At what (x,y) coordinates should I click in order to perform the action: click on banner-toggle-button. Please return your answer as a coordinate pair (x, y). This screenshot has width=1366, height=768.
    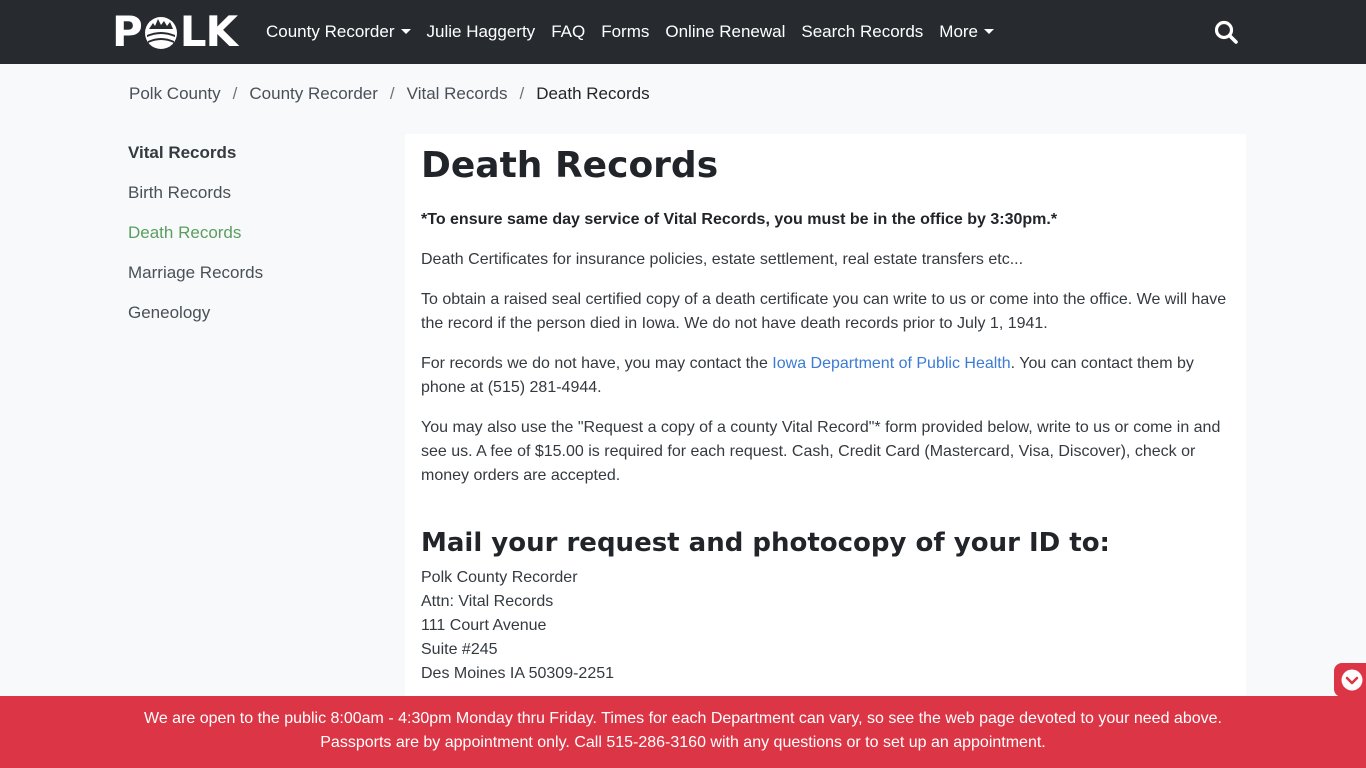
    Looking at the image, I should click on (1350, 680).